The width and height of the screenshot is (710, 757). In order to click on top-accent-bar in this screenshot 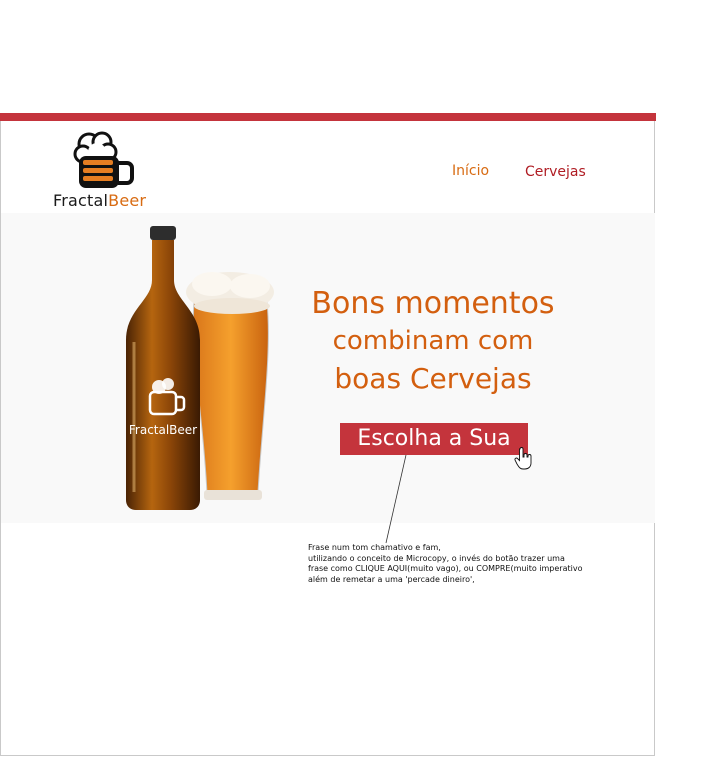, I will do `click(328, 117)`.